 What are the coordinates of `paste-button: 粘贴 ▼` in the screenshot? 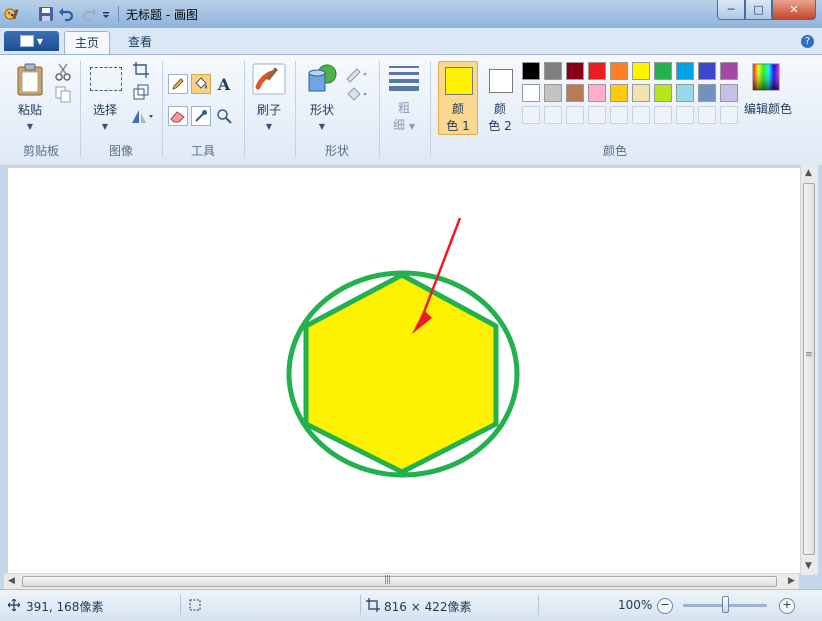 It's located at (30, 116).